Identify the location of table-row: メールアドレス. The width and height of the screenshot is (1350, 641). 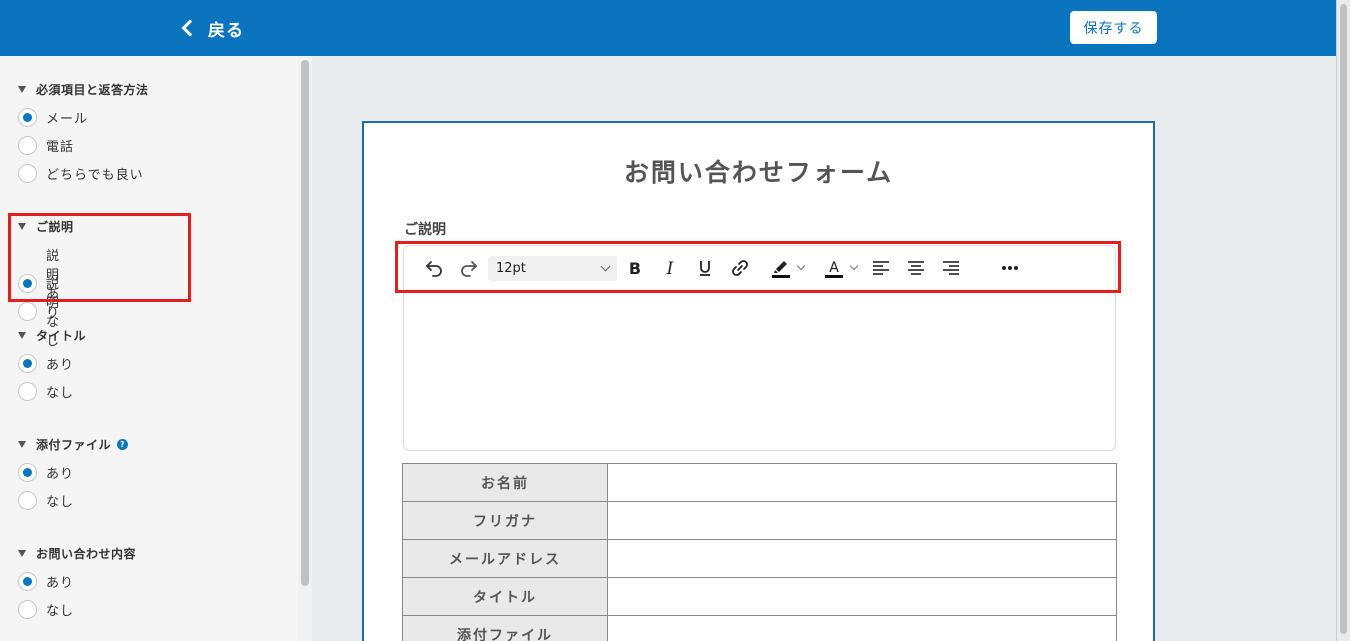
(759, 558).